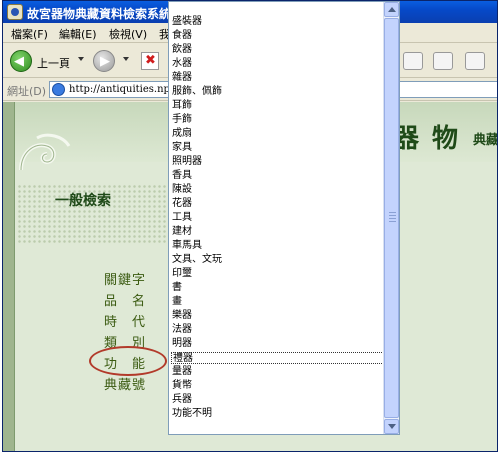 Image resolution: width=500 pixels, height=452 pixels. Describe the element at coordinates (83, 201) in the screenshot. I see `section-title: 一般檢索` at that location.